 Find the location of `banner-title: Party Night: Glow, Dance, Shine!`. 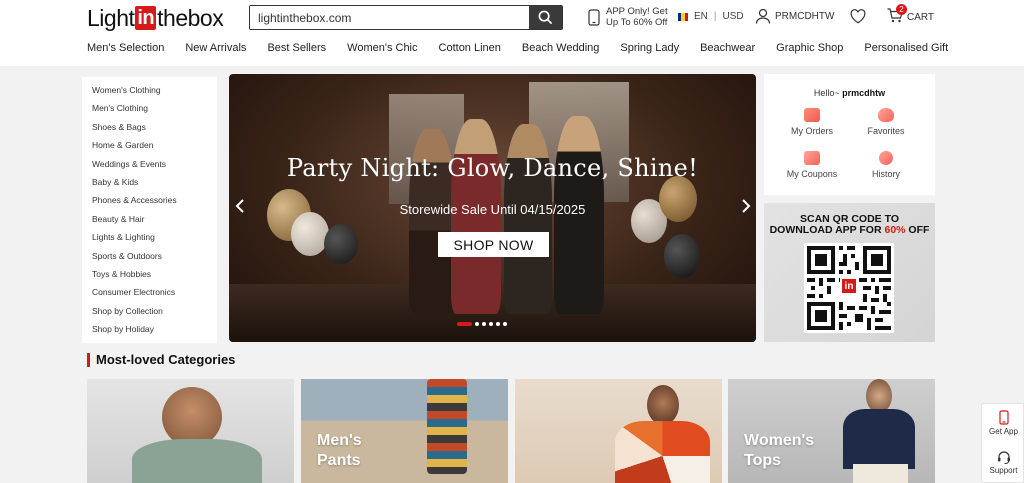

banner-title: Party Night: Glow, Dance, Shine! is located at coordinates (492, 168).